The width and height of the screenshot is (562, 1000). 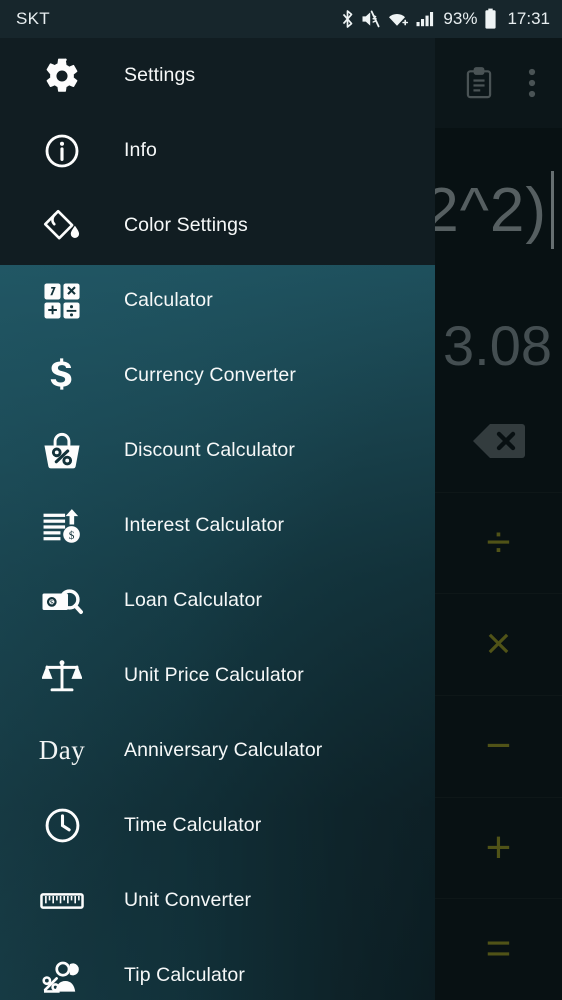 I want to click on percent-person-icon, so click(x=62, y=969).